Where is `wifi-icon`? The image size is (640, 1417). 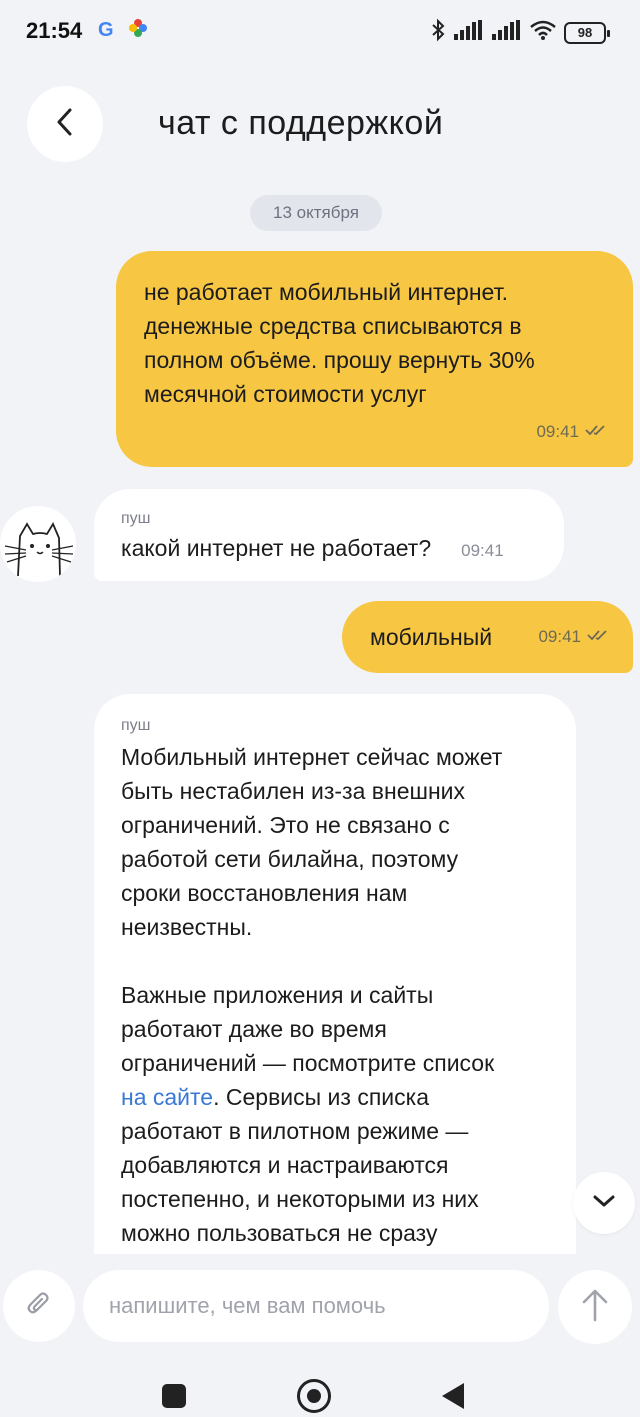 wifi-icon is located at coordinates (543, 32).